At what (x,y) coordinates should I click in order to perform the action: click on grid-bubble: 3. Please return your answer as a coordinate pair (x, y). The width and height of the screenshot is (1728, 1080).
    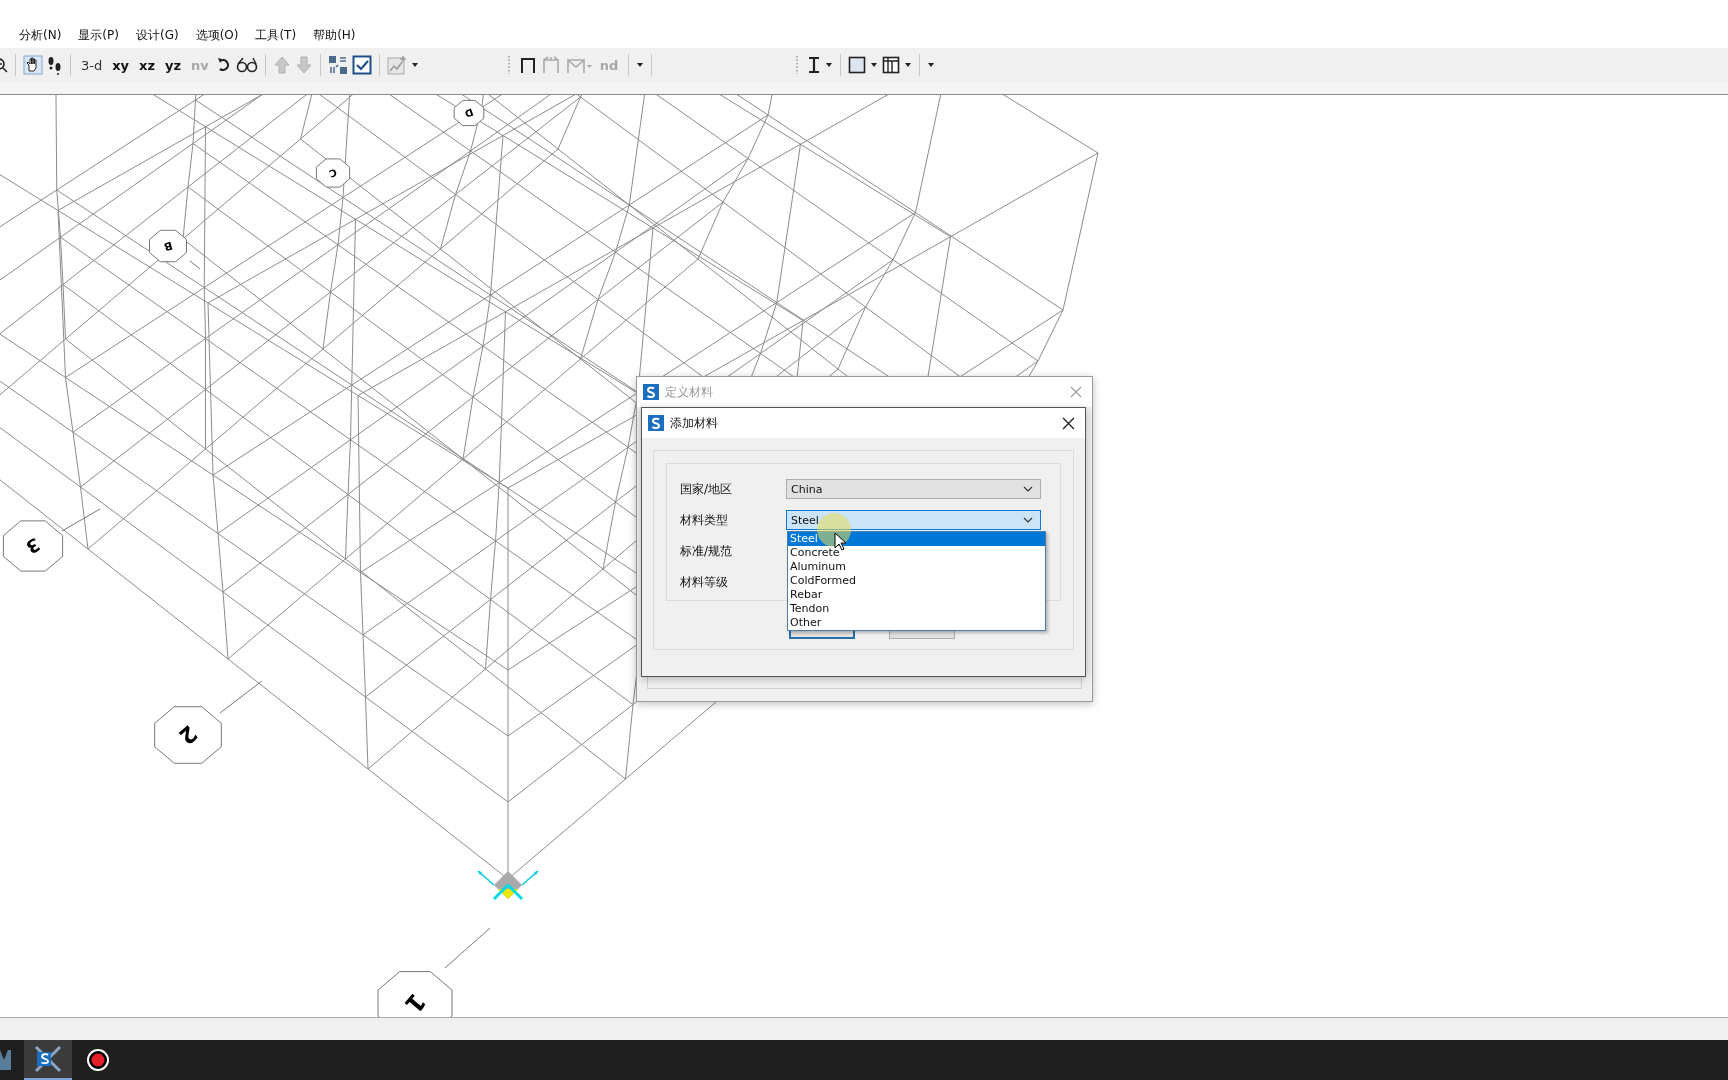
    Looking at the image, I should click on (33, 546).